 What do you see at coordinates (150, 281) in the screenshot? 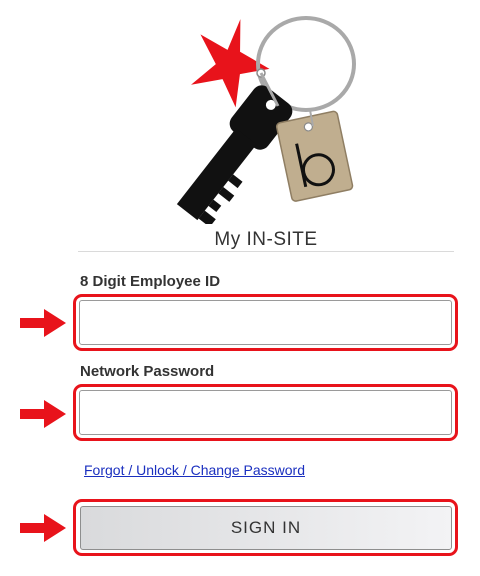
I see `employee-id-label: 8 Digit Employee ID` at bounding box center [150, 281].